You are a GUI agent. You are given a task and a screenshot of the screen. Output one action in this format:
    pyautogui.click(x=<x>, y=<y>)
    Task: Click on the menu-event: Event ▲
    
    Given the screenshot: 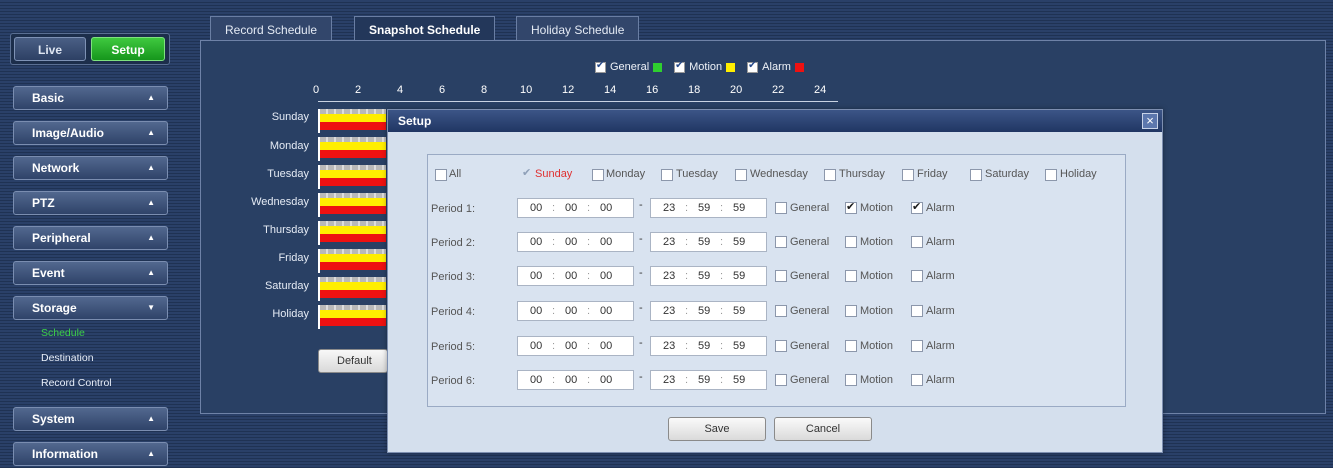 What is the action you would take?
    pyautogui.click(x=90, y=273)
    